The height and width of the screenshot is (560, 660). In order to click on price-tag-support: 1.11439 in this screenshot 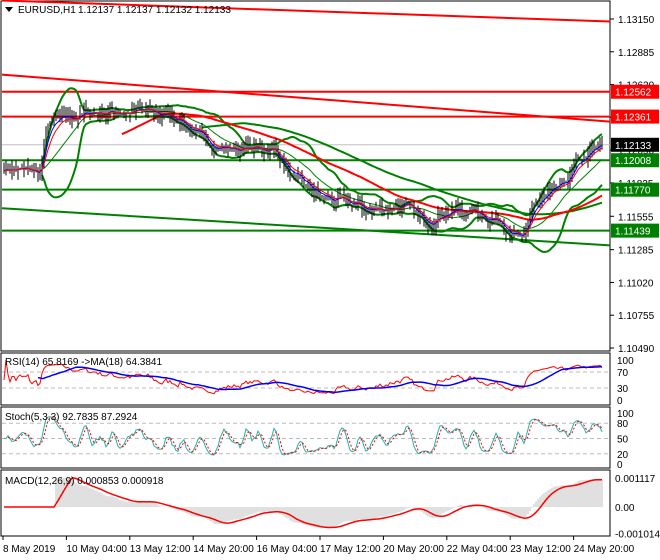, I will do `click(633, 232)`.